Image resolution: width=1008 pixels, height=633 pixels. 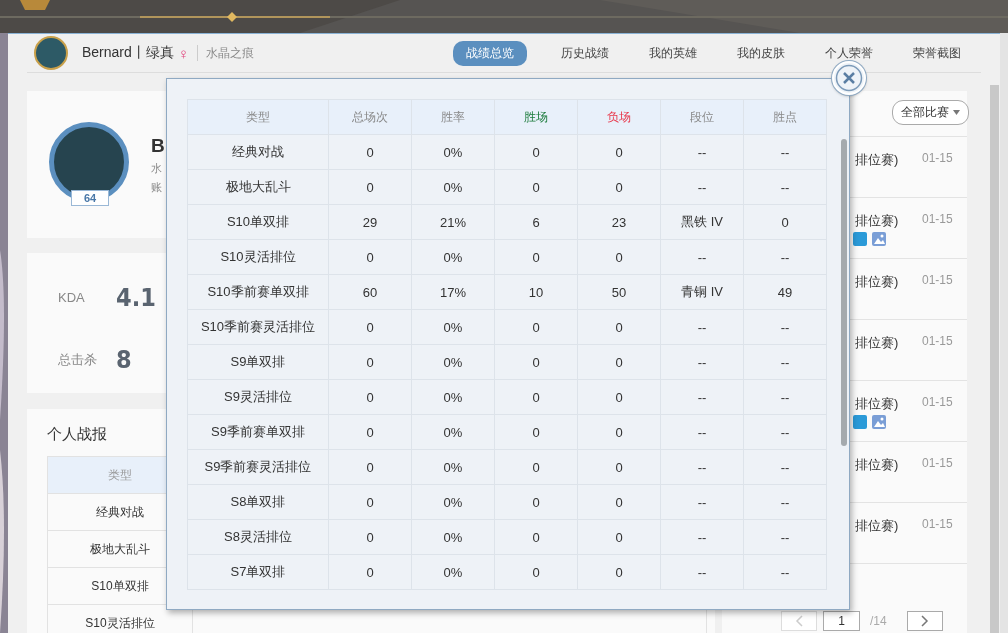 What do you see at coordinates (841, 621) in the screenshot?
I see `page-input: 1` at bounding box center [841, 621].